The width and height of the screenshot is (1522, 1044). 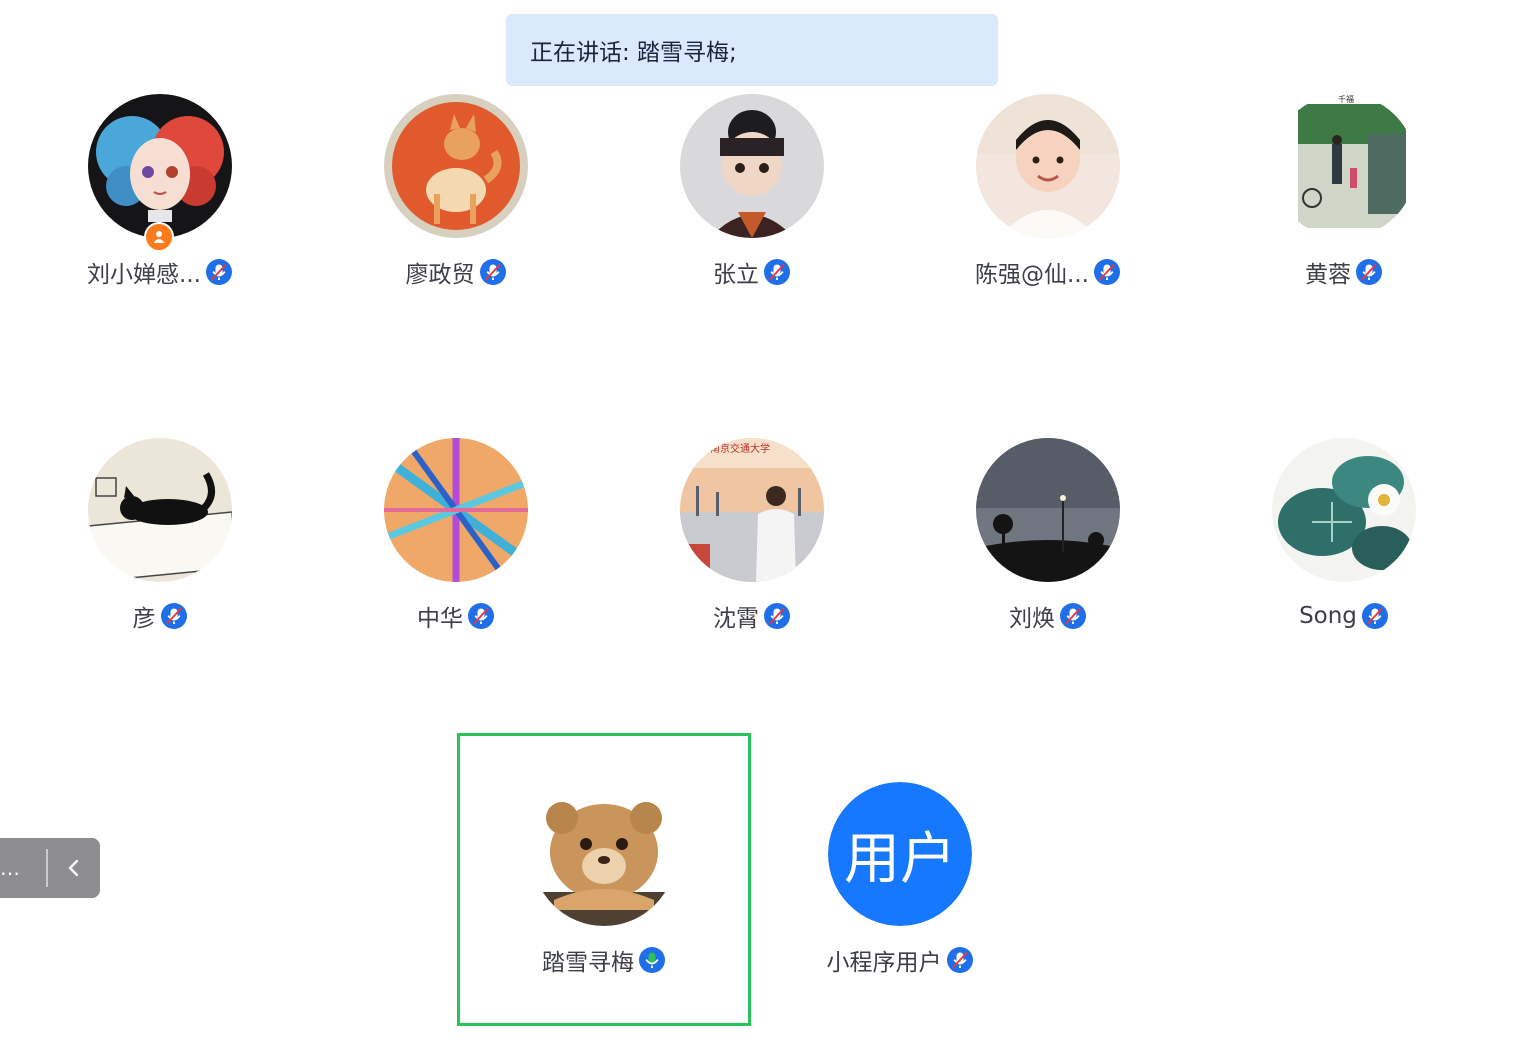 I want to click on lion-cub-avatar-image, so click(x=604, y=854).